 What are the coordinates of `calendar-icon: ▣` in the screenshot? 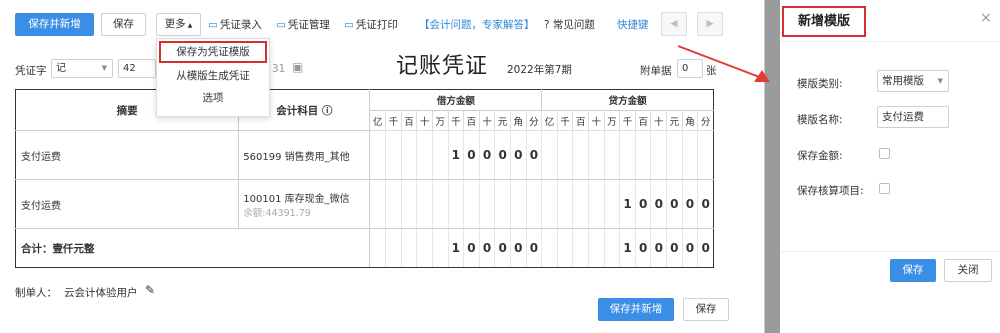 It's located at (297, 67).